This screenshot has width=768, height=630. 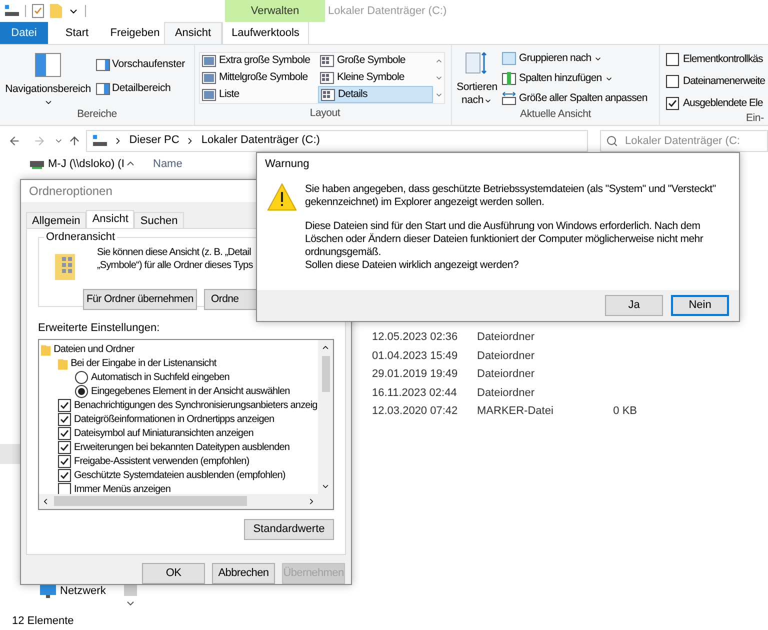 I want to click on breadcrumb: Dieser PC, so click(x=154, y=140).